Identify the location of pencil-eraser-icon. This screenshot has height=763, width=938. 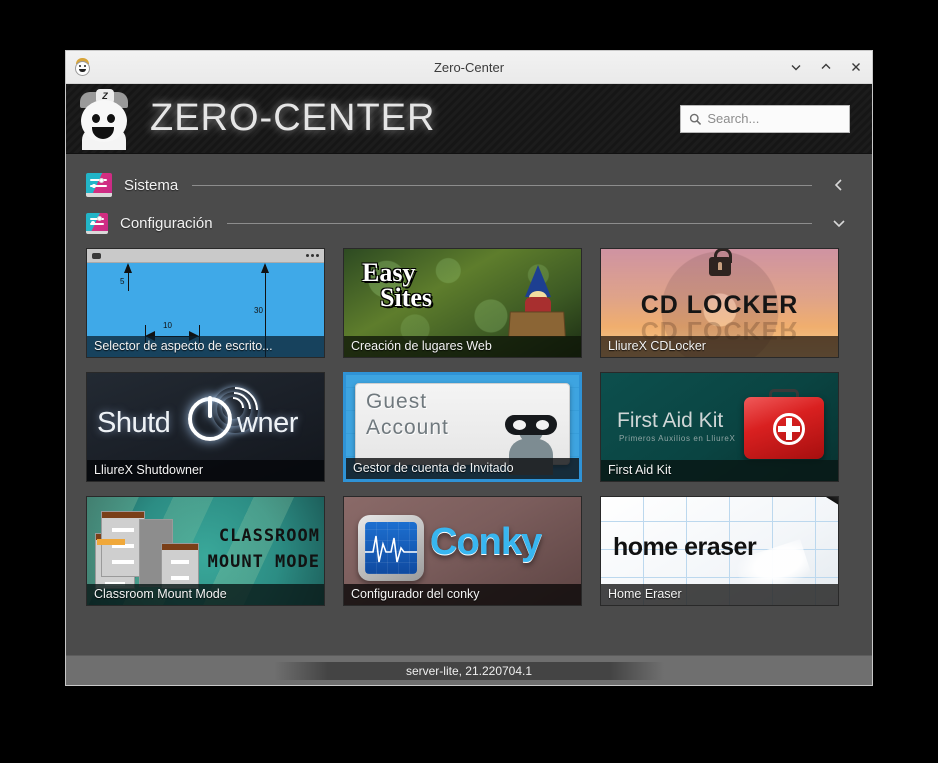
(797, 504).